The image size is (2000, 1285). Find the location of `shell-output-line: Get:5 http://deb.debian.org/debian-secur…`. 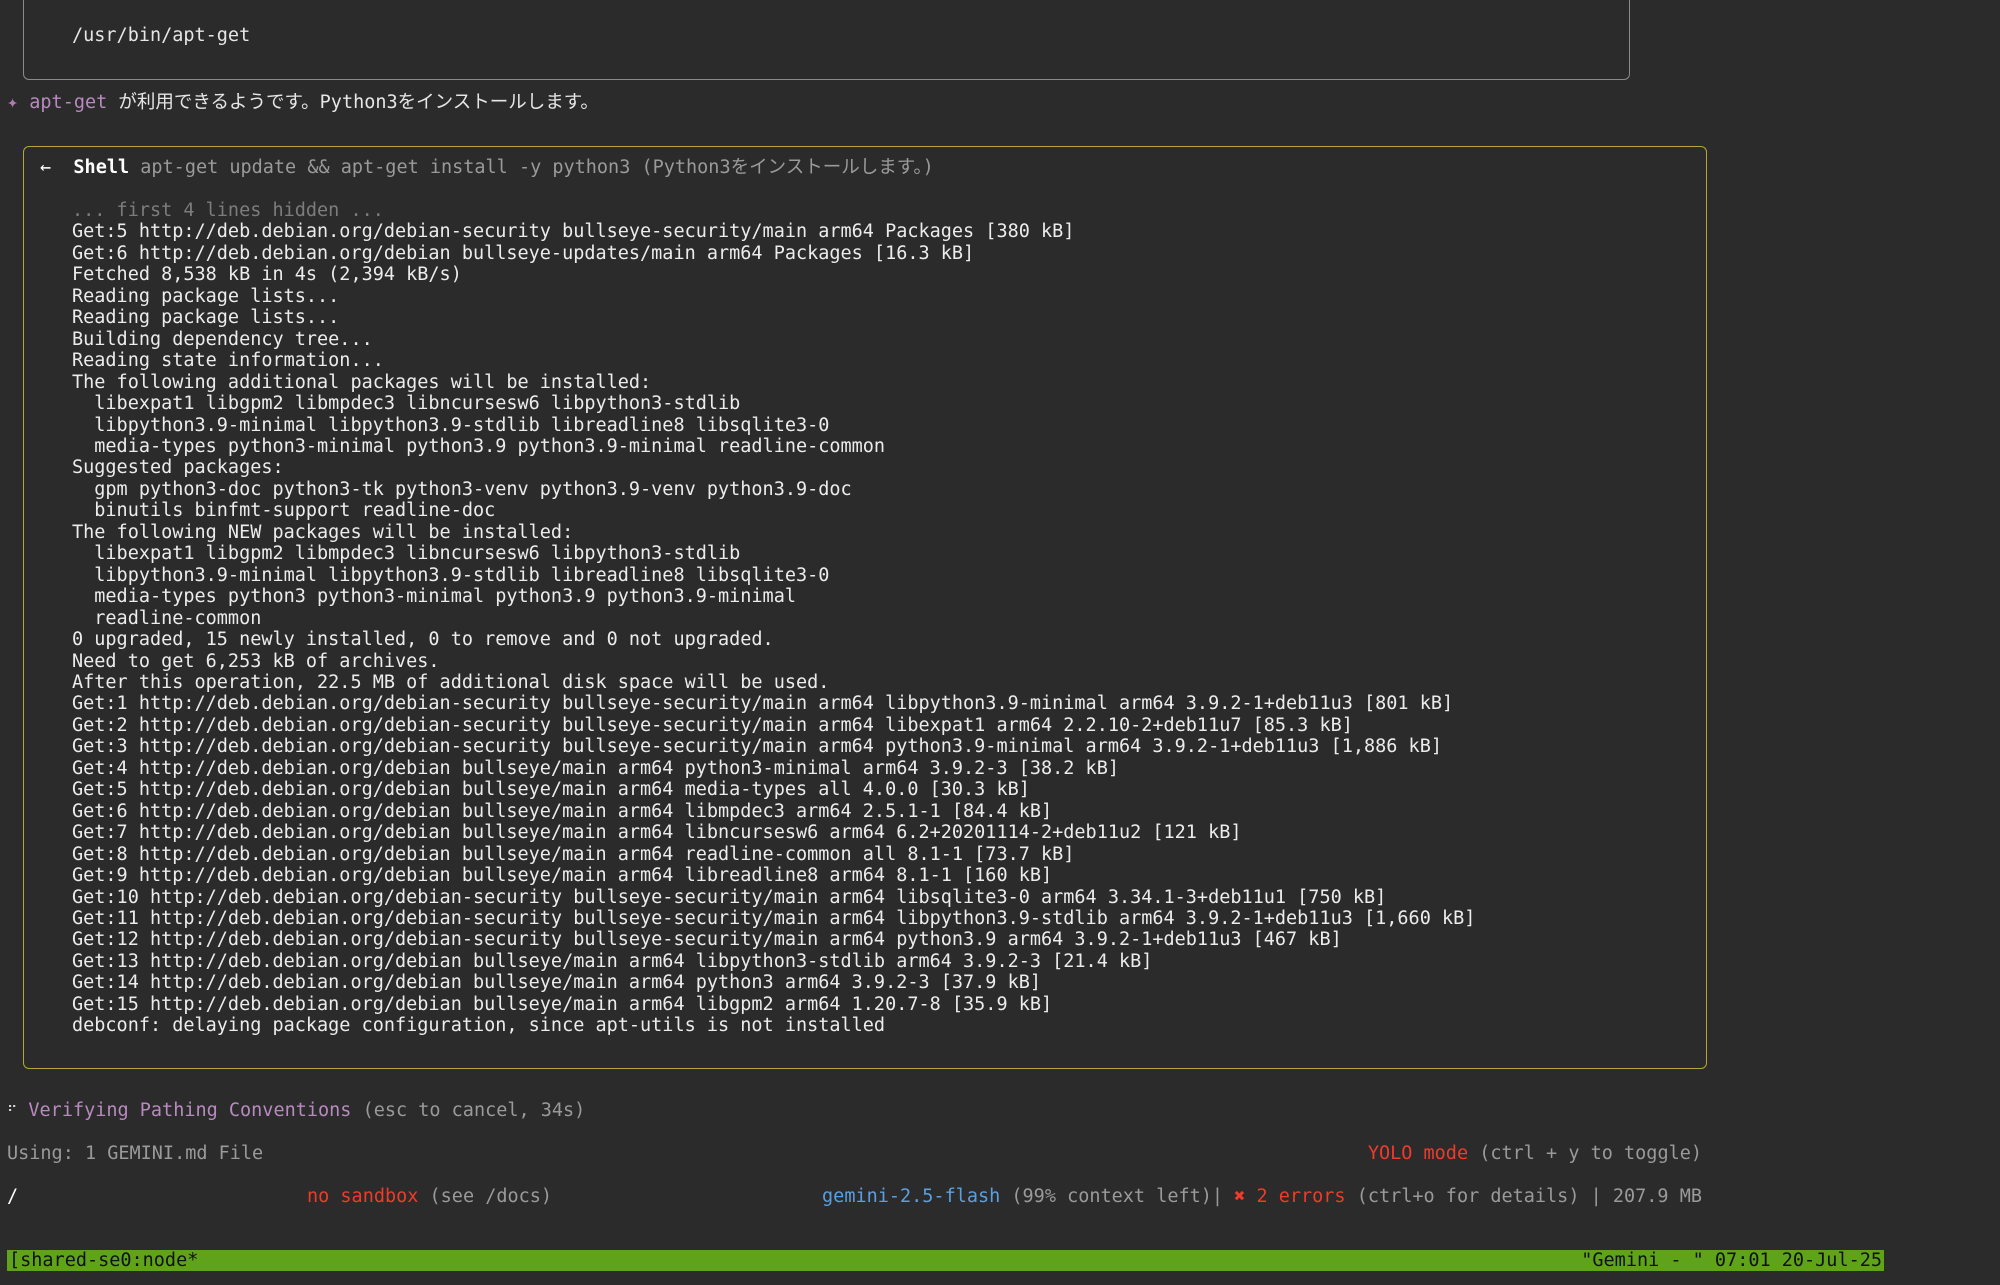

shell-output-line: Get:5 http://deb.debian.org/debian-secur… is located at coordinates (573, 232).